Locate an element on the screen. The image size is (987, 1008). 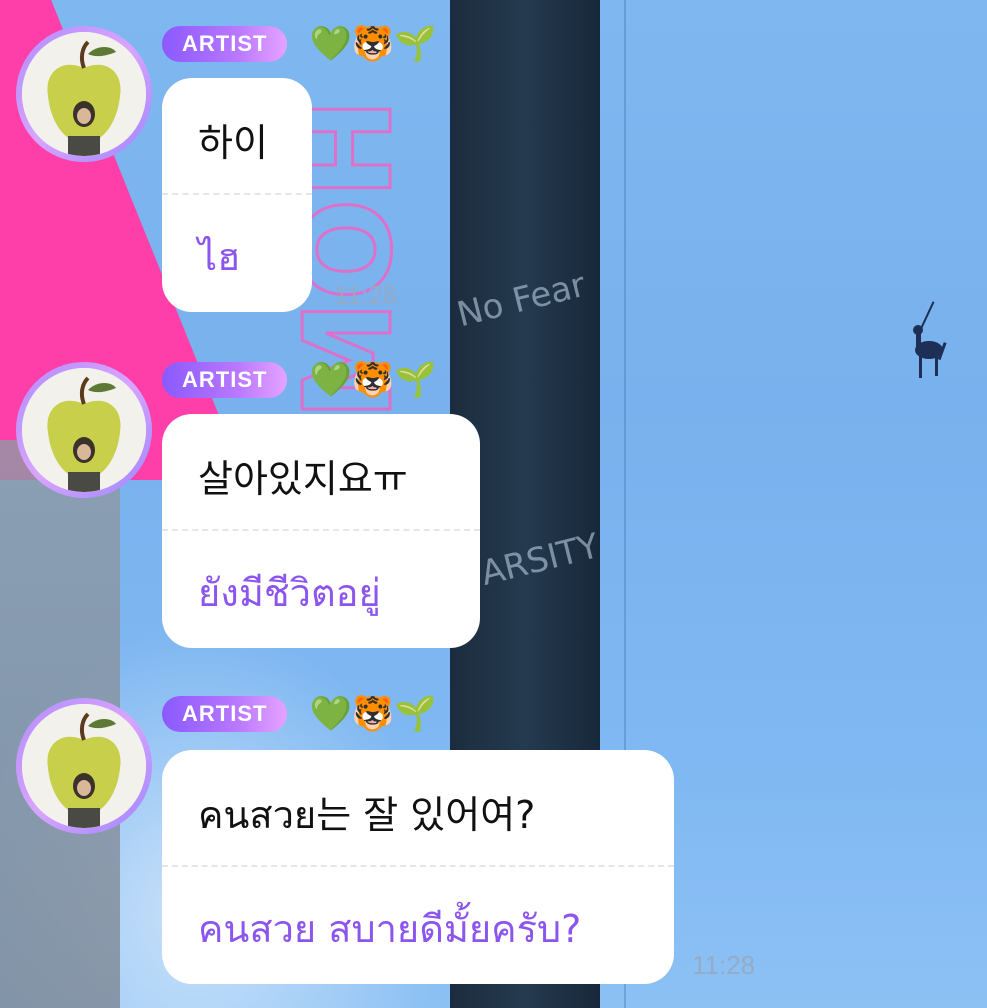
message-original-text: 살아있지요ㅠ is located at coordinates (303, 479).